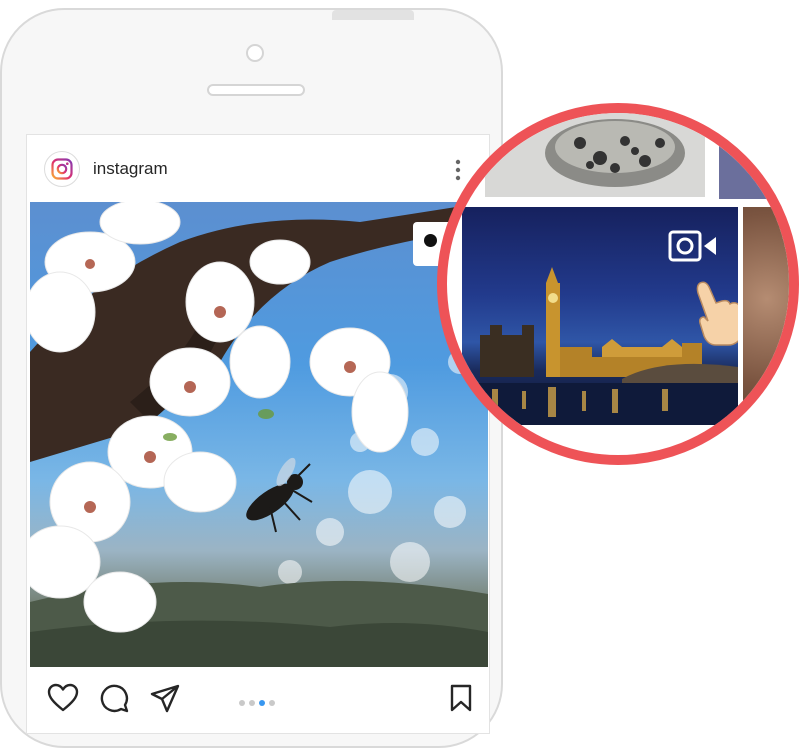  What do you see at coordinates (717, 313) in the screenshot?
I see `pointing-hand-icon` at bounding box center [717, 313].